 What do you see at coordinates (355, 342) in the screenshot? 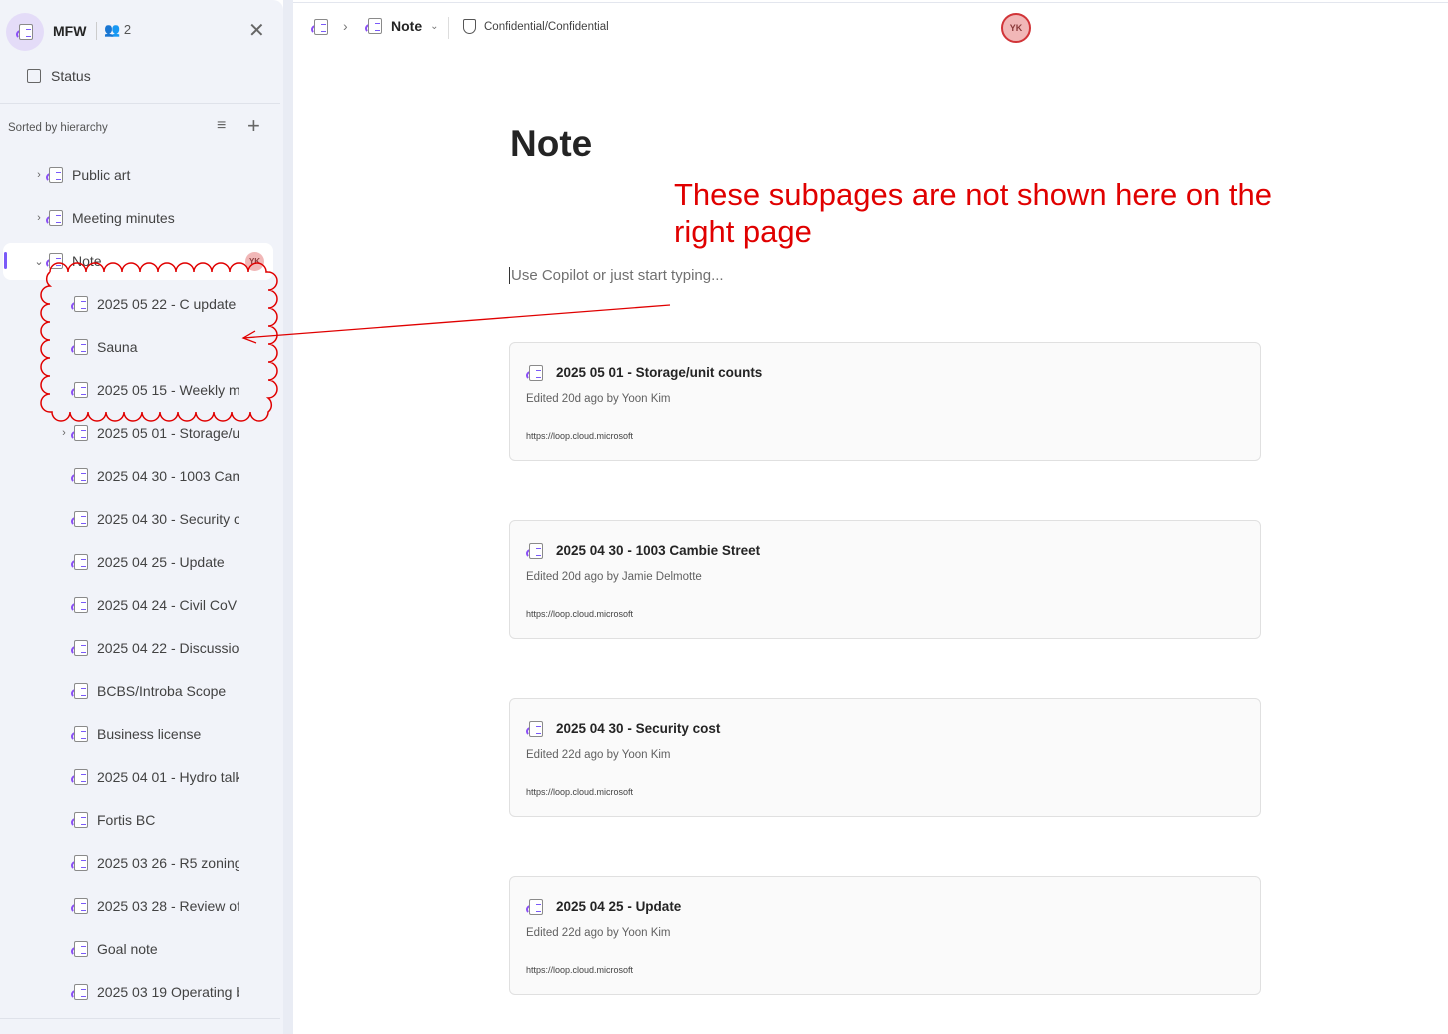
I see `annotation-overlay` at bounding box center [355, 342].